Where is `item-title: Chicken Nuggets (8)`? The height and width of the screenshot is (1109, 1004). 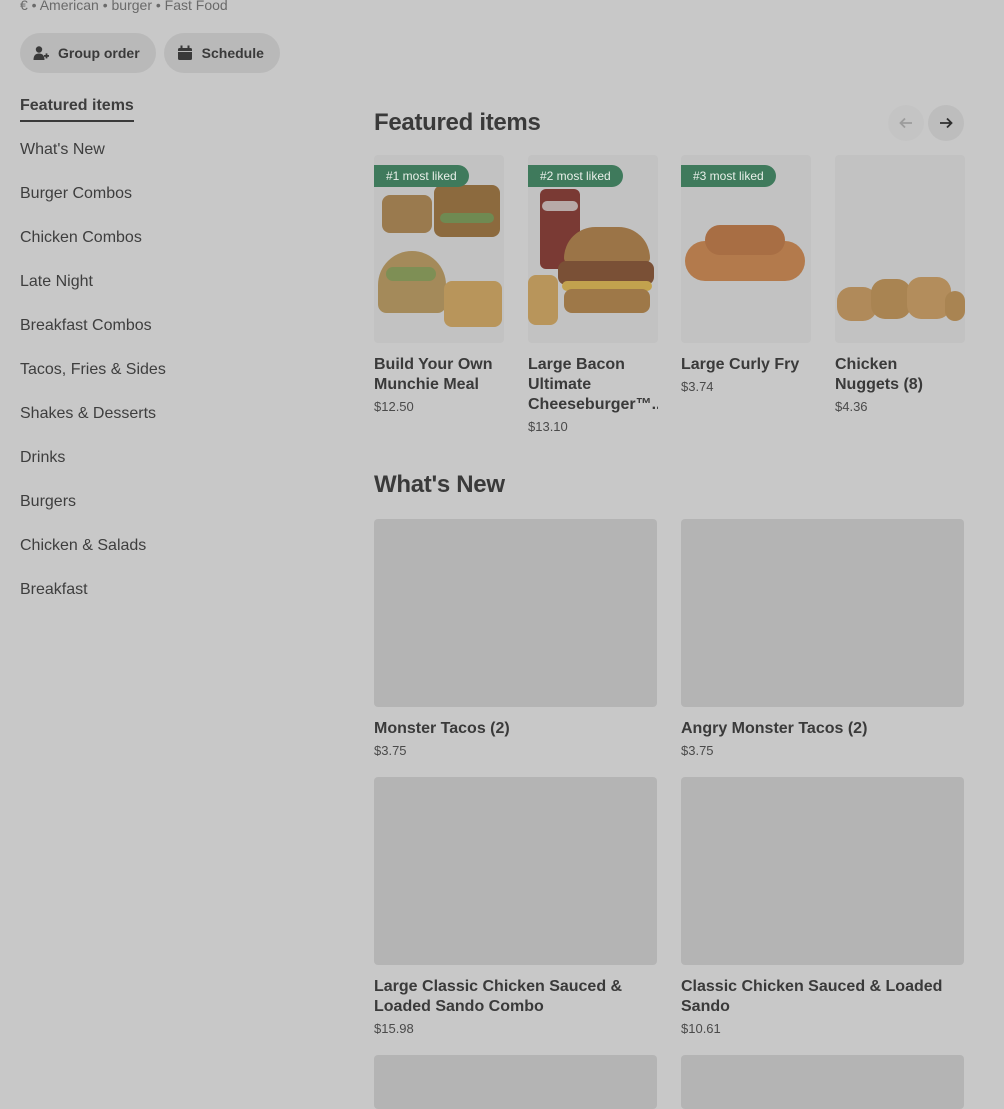 item-title: Chicken Nuggets (8) is located at coordinates (879, 374).